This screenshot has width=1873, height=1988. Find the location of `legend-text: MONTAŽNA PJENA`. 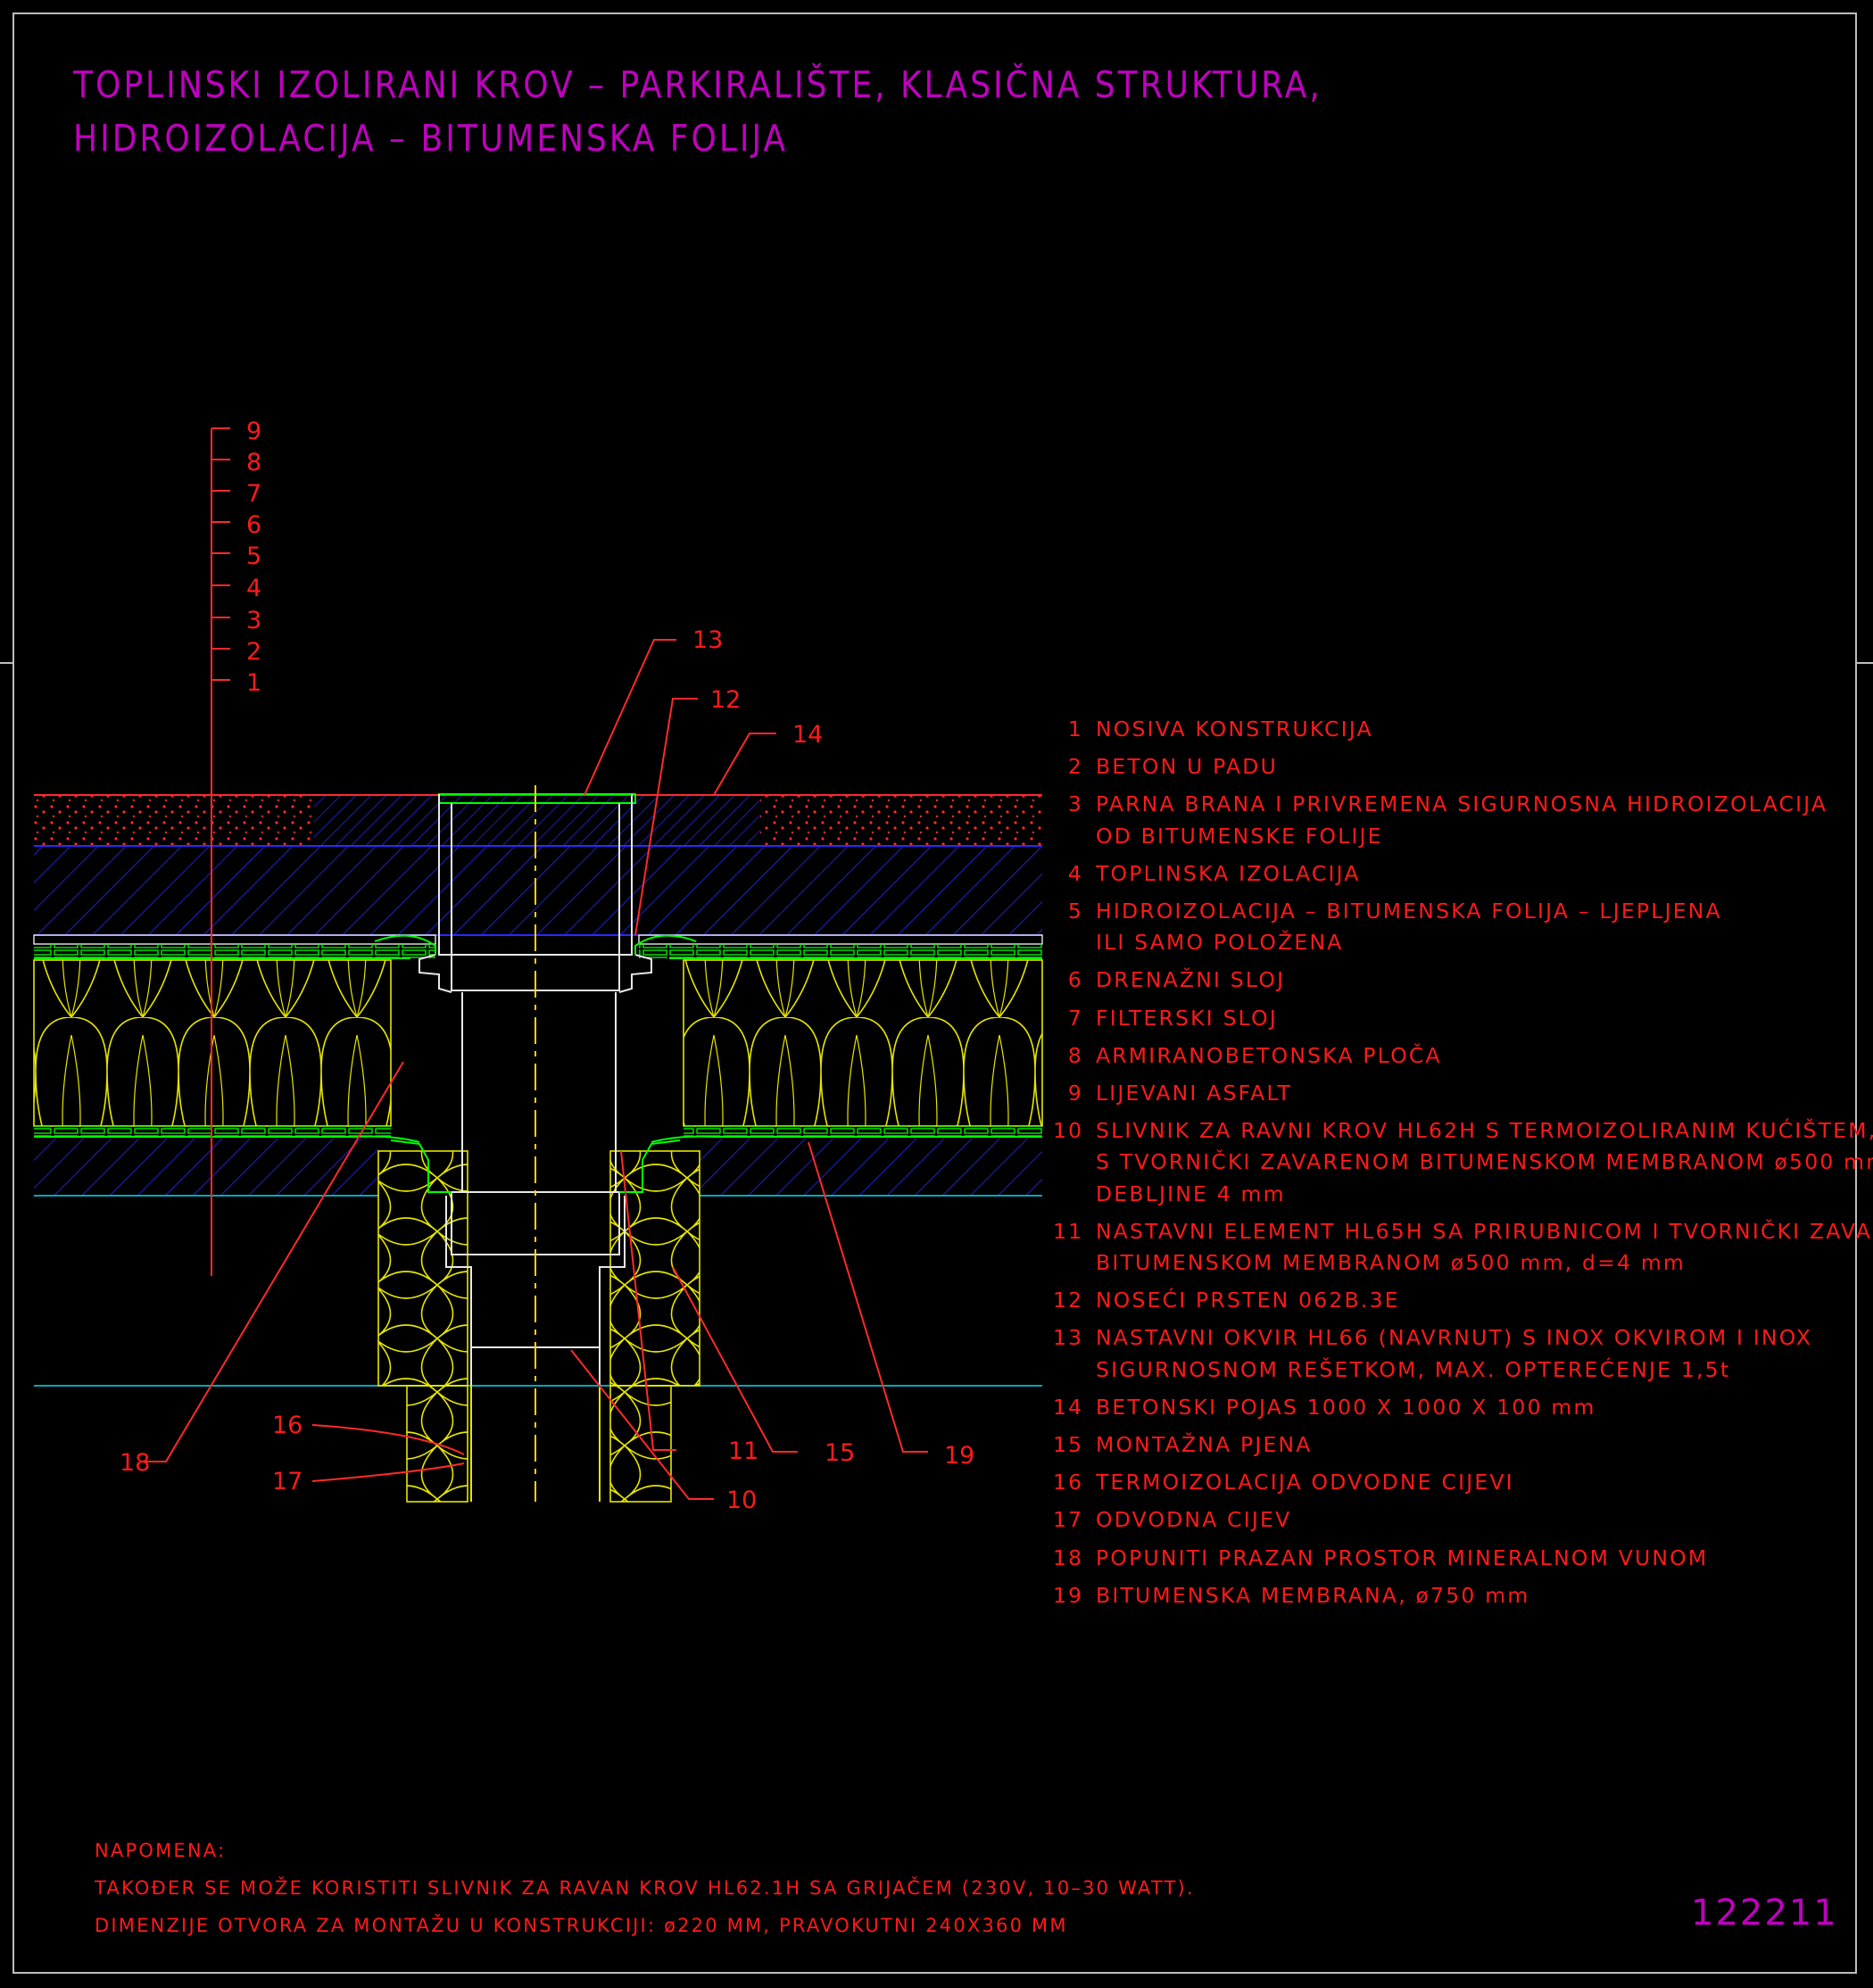

legend-text: MONTAŽNA PJENA is located at coordinates (1204, 1444).